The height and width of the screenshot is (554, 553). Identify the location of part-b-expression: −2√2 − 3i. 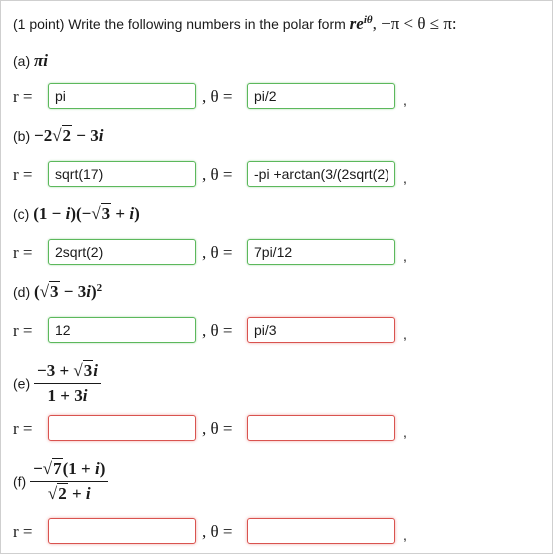
(69, 135).